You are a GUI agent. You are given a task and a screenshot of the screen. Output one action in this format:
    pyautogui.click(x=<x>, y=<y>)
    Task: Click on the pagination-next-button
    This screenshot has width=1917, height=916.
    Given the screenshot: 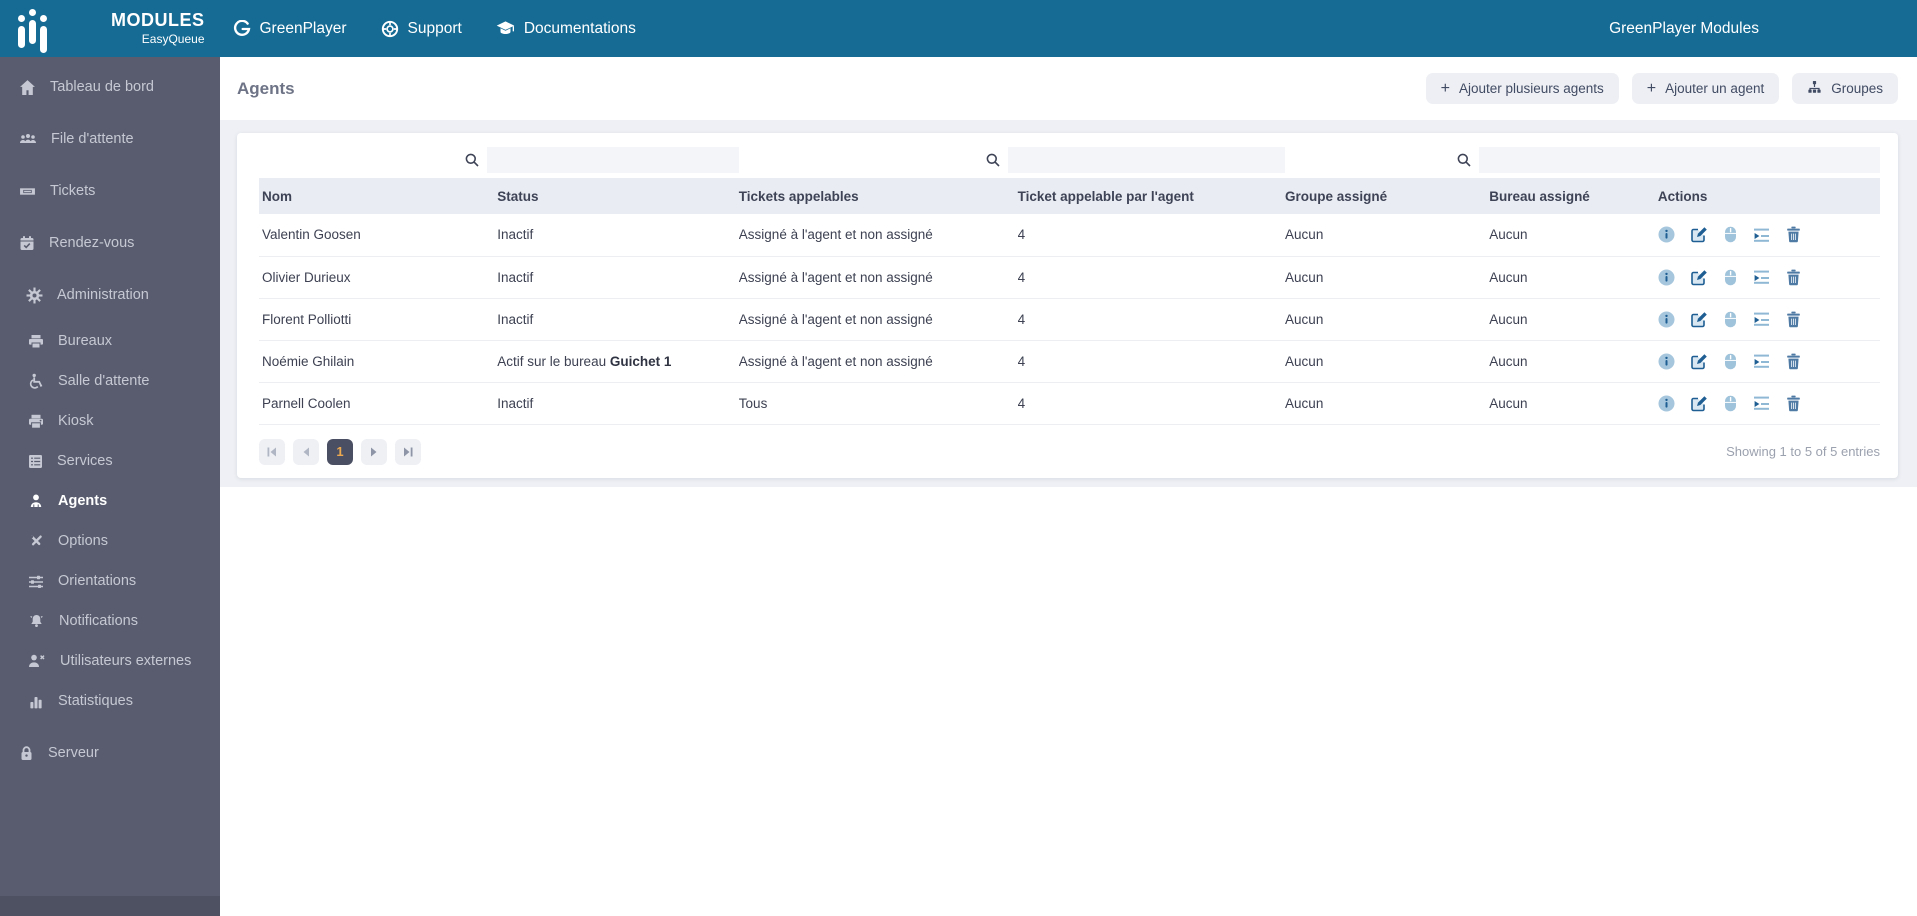 What is the action you would take?
    pyautogui.click(x=374, y=451)
    